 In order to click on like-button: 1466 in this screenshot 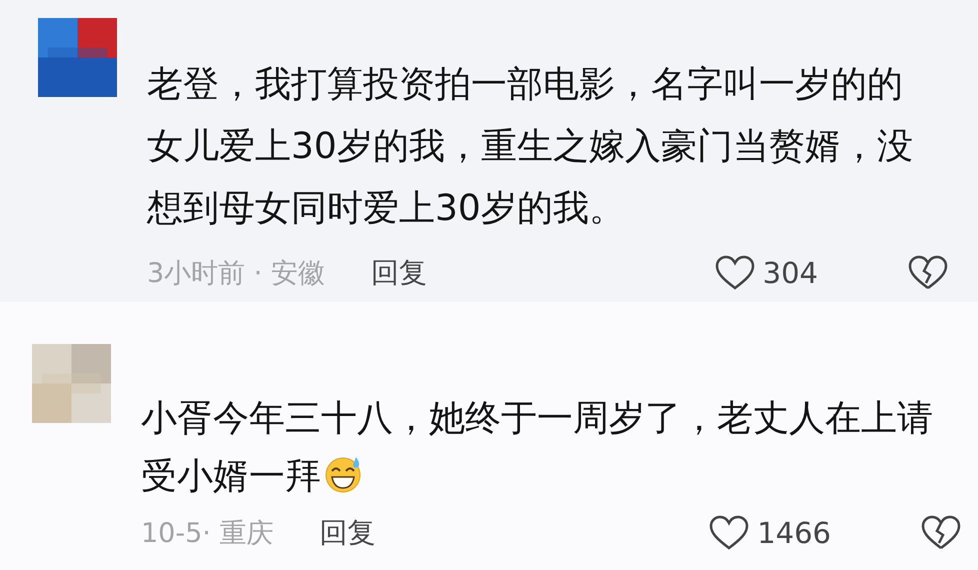, I will do `click(770, 533)`.